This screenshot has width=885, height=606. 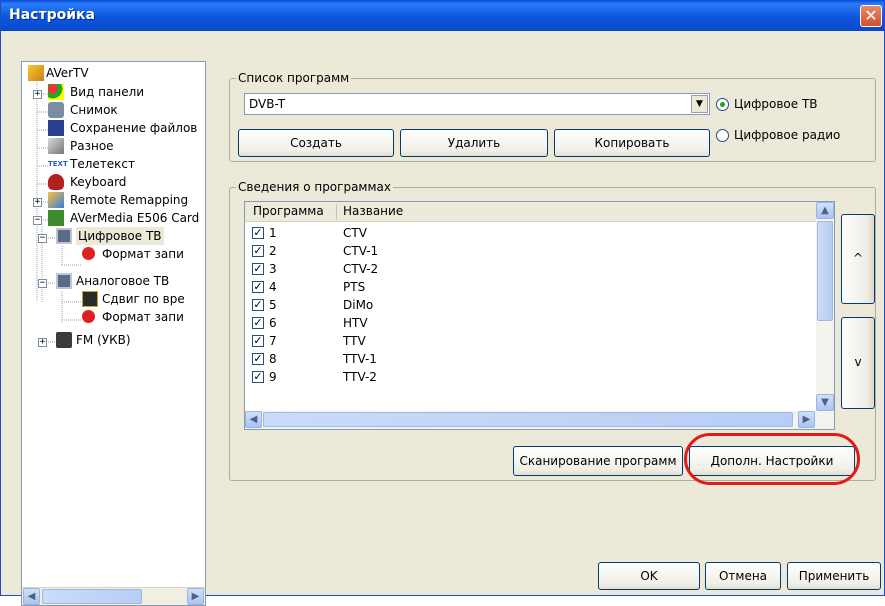 What do you see at coordinates (336, 212) in the screenshot?
I see `column-divider` at bounding box center [336, 212].